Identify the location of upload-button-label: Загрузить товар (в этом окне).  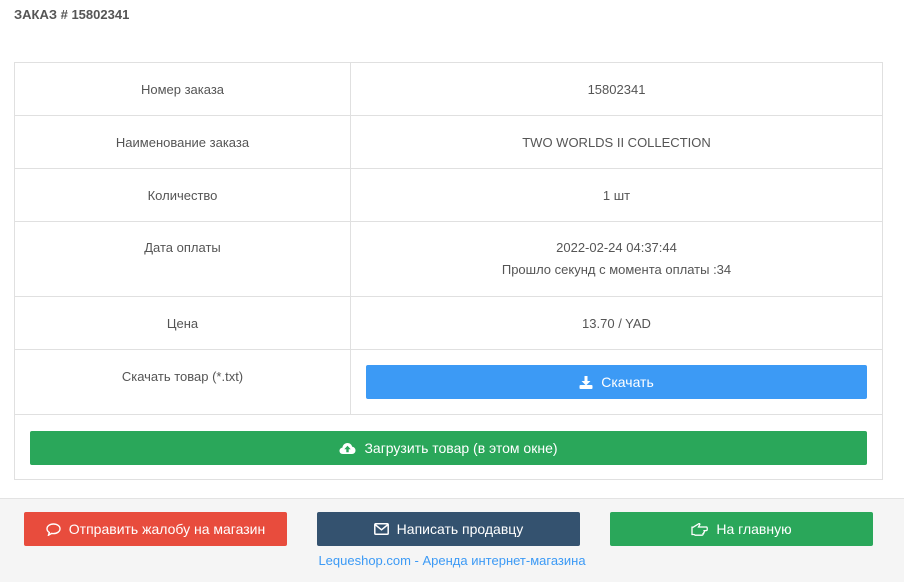
(461, 448).